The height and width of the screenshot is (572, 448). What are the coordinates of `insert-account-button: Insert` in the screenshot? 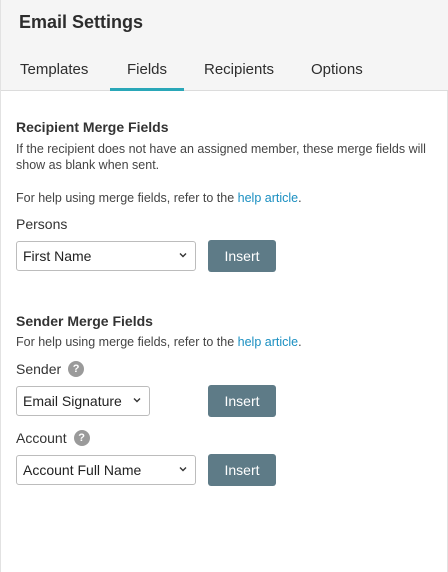 It's located at (242, 470).